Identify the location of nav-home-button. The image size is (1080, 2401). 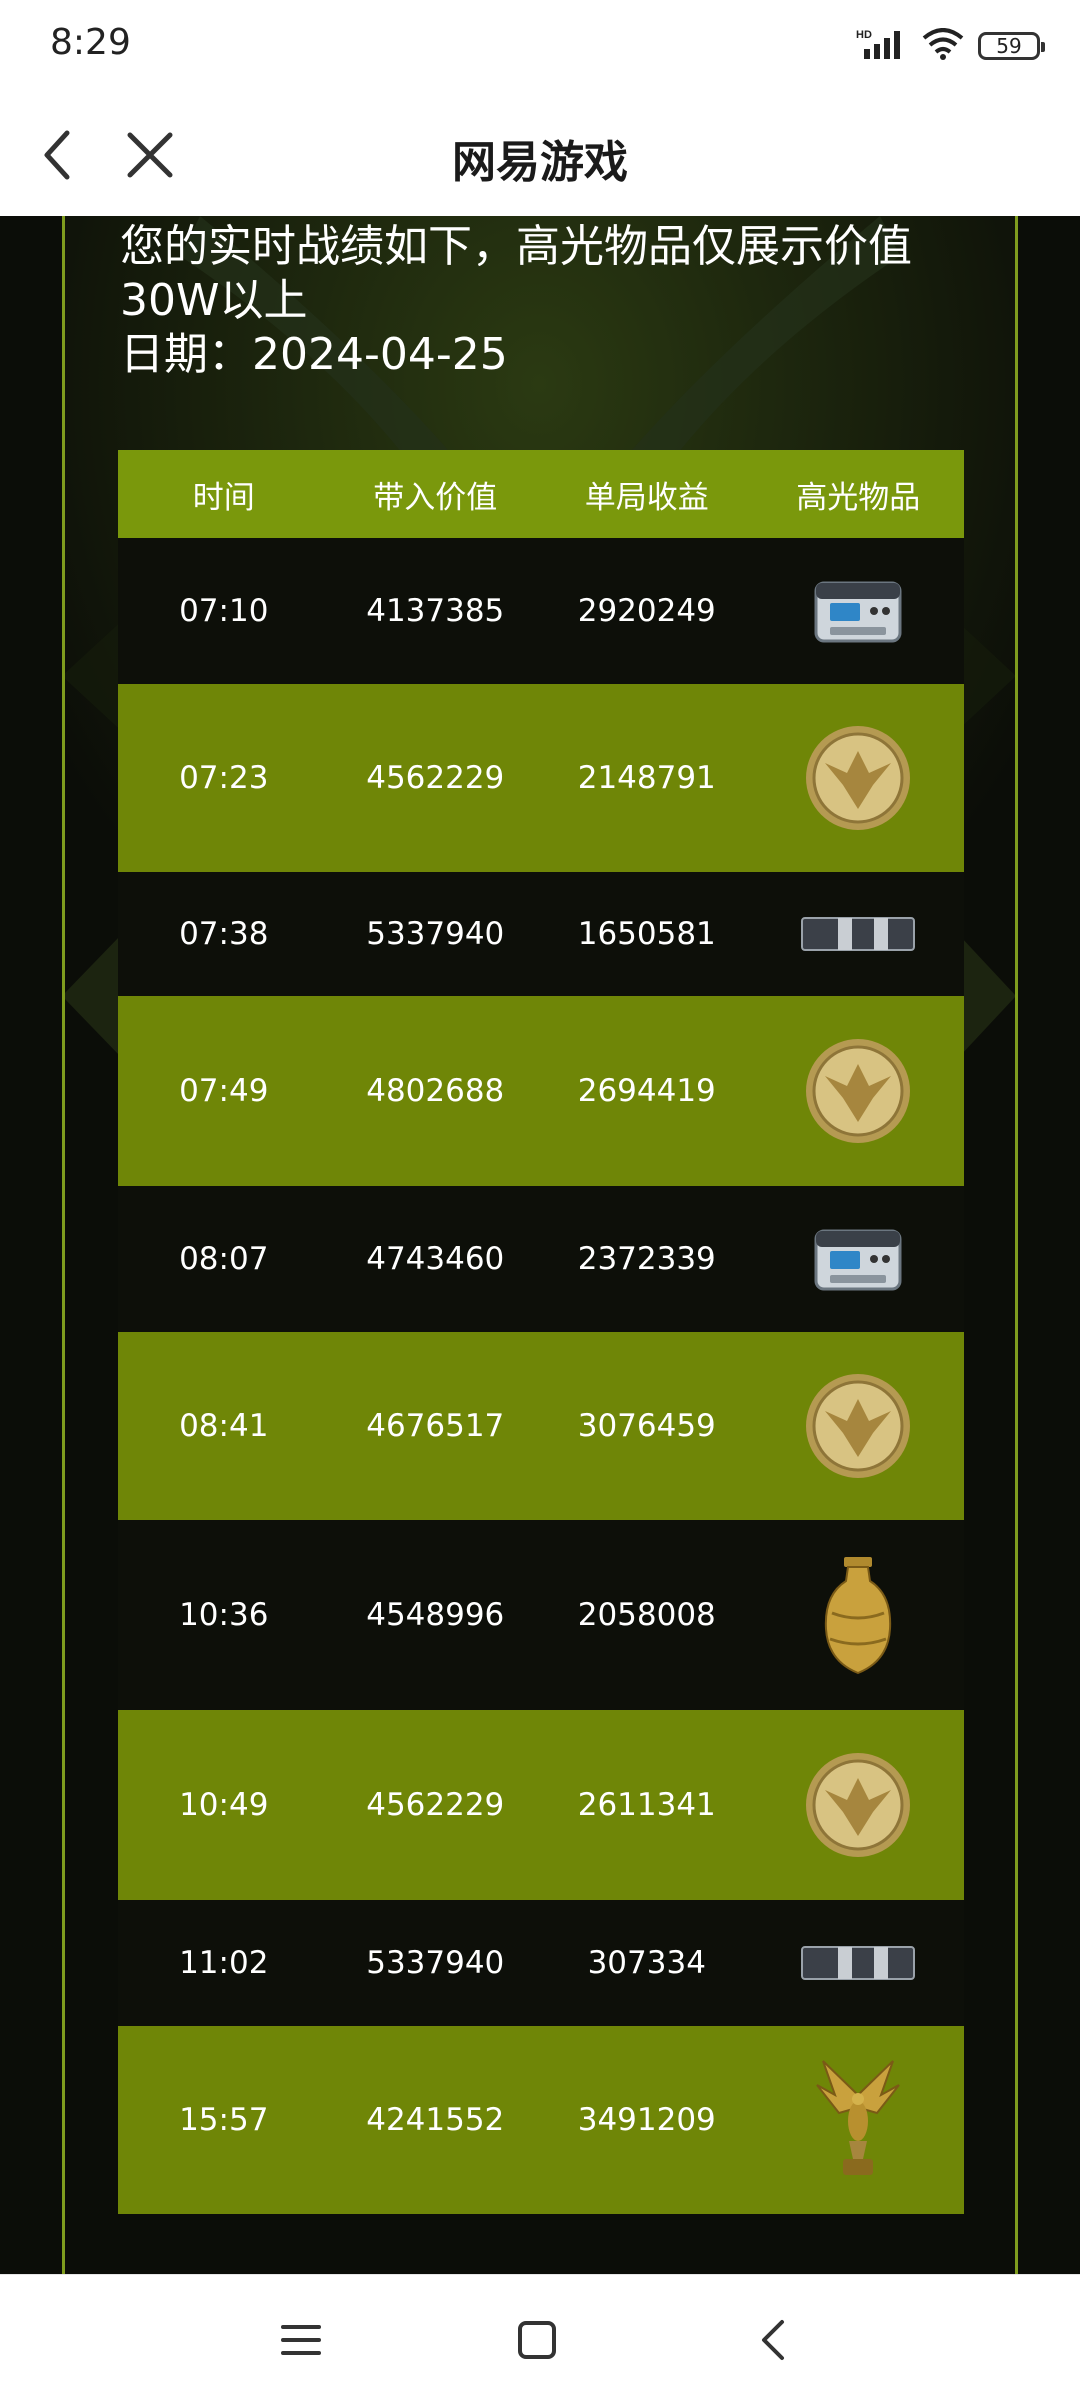
(537, 2340).